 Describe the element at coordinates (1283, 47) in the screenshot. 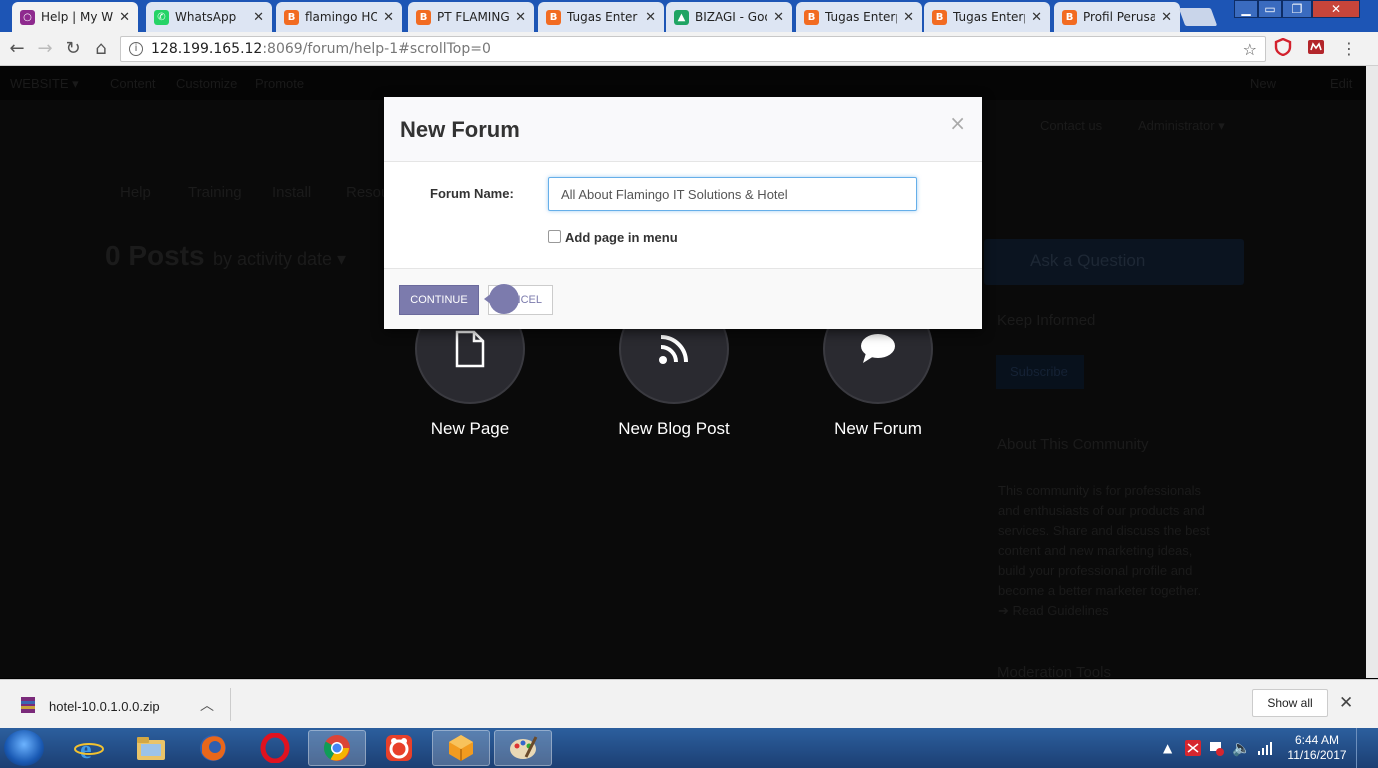

I see `shield-extension-icon` at that location.